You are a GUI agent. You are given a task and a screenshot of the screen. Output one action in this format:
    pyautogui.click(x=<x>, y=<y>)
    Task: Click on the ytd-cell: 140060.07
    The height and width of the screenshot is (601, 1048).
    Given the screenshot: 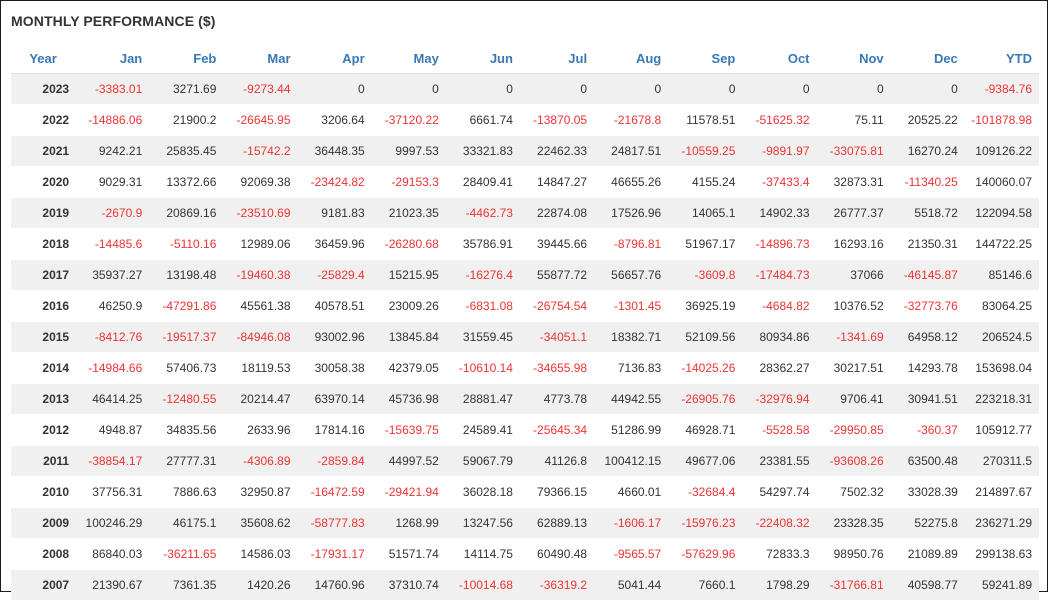 What is the action you would take?
    pyautogui.click(x=1001, y=182)
    